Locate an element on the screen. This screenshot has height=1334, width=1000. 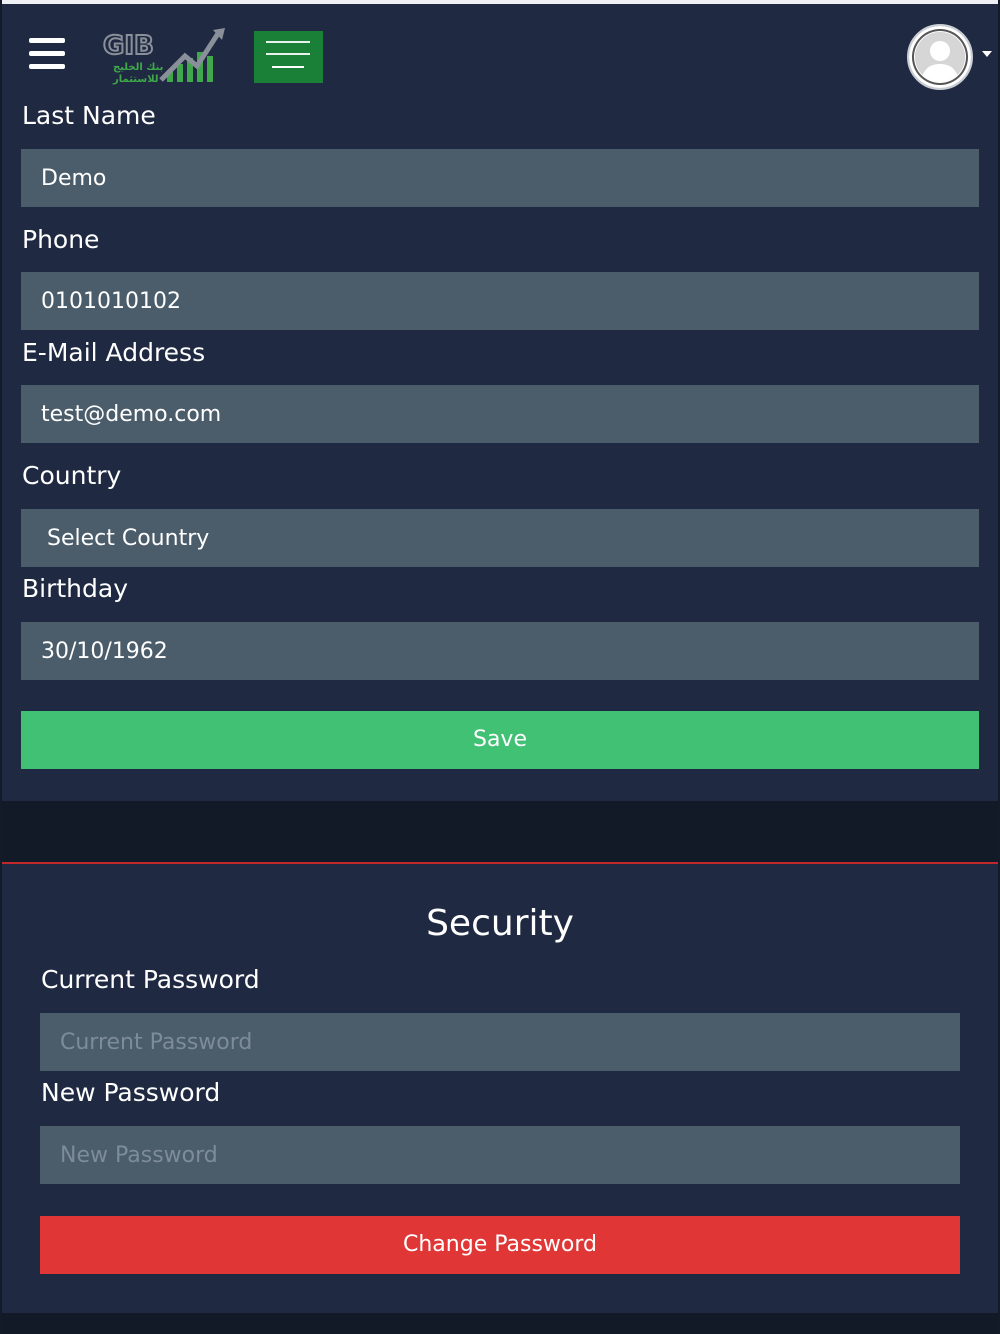
saudi-arabia-flag is located at coordinates (288, 57).